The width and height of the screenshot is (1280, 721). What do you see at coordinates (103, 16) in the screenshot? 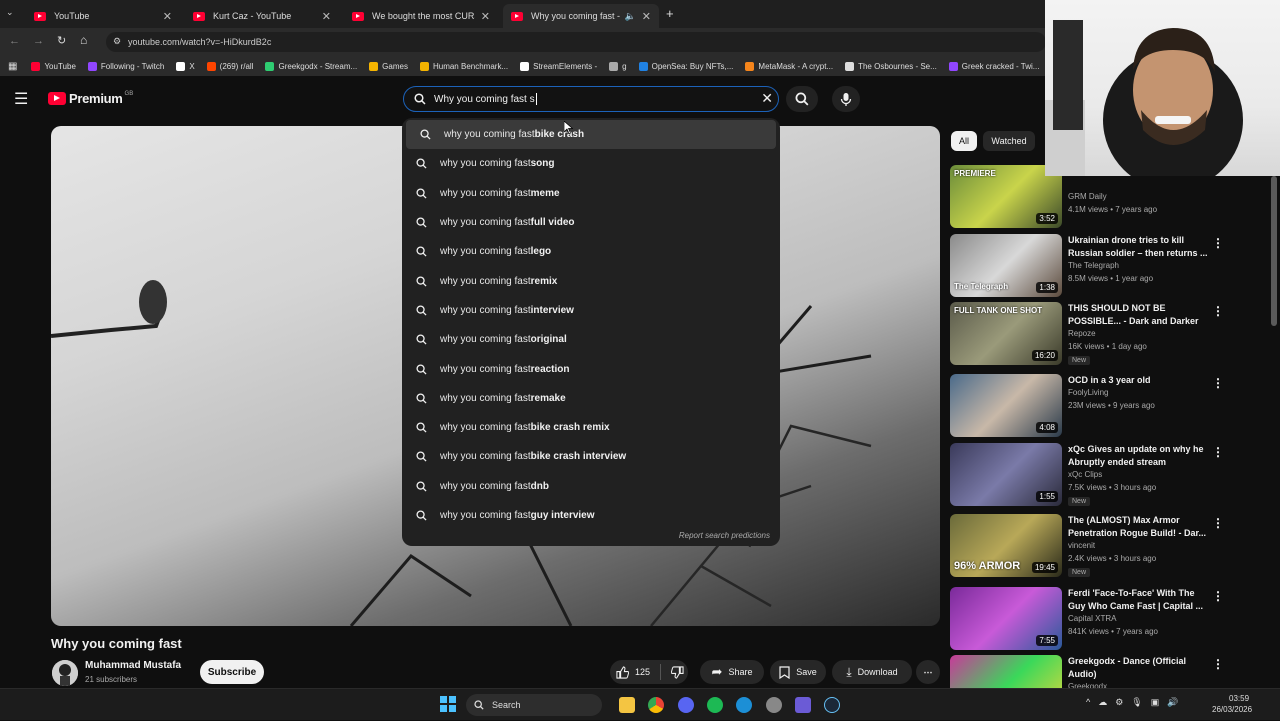
I see `browser-tab-1: YouTube ✕` at bounding box center [103, 16].